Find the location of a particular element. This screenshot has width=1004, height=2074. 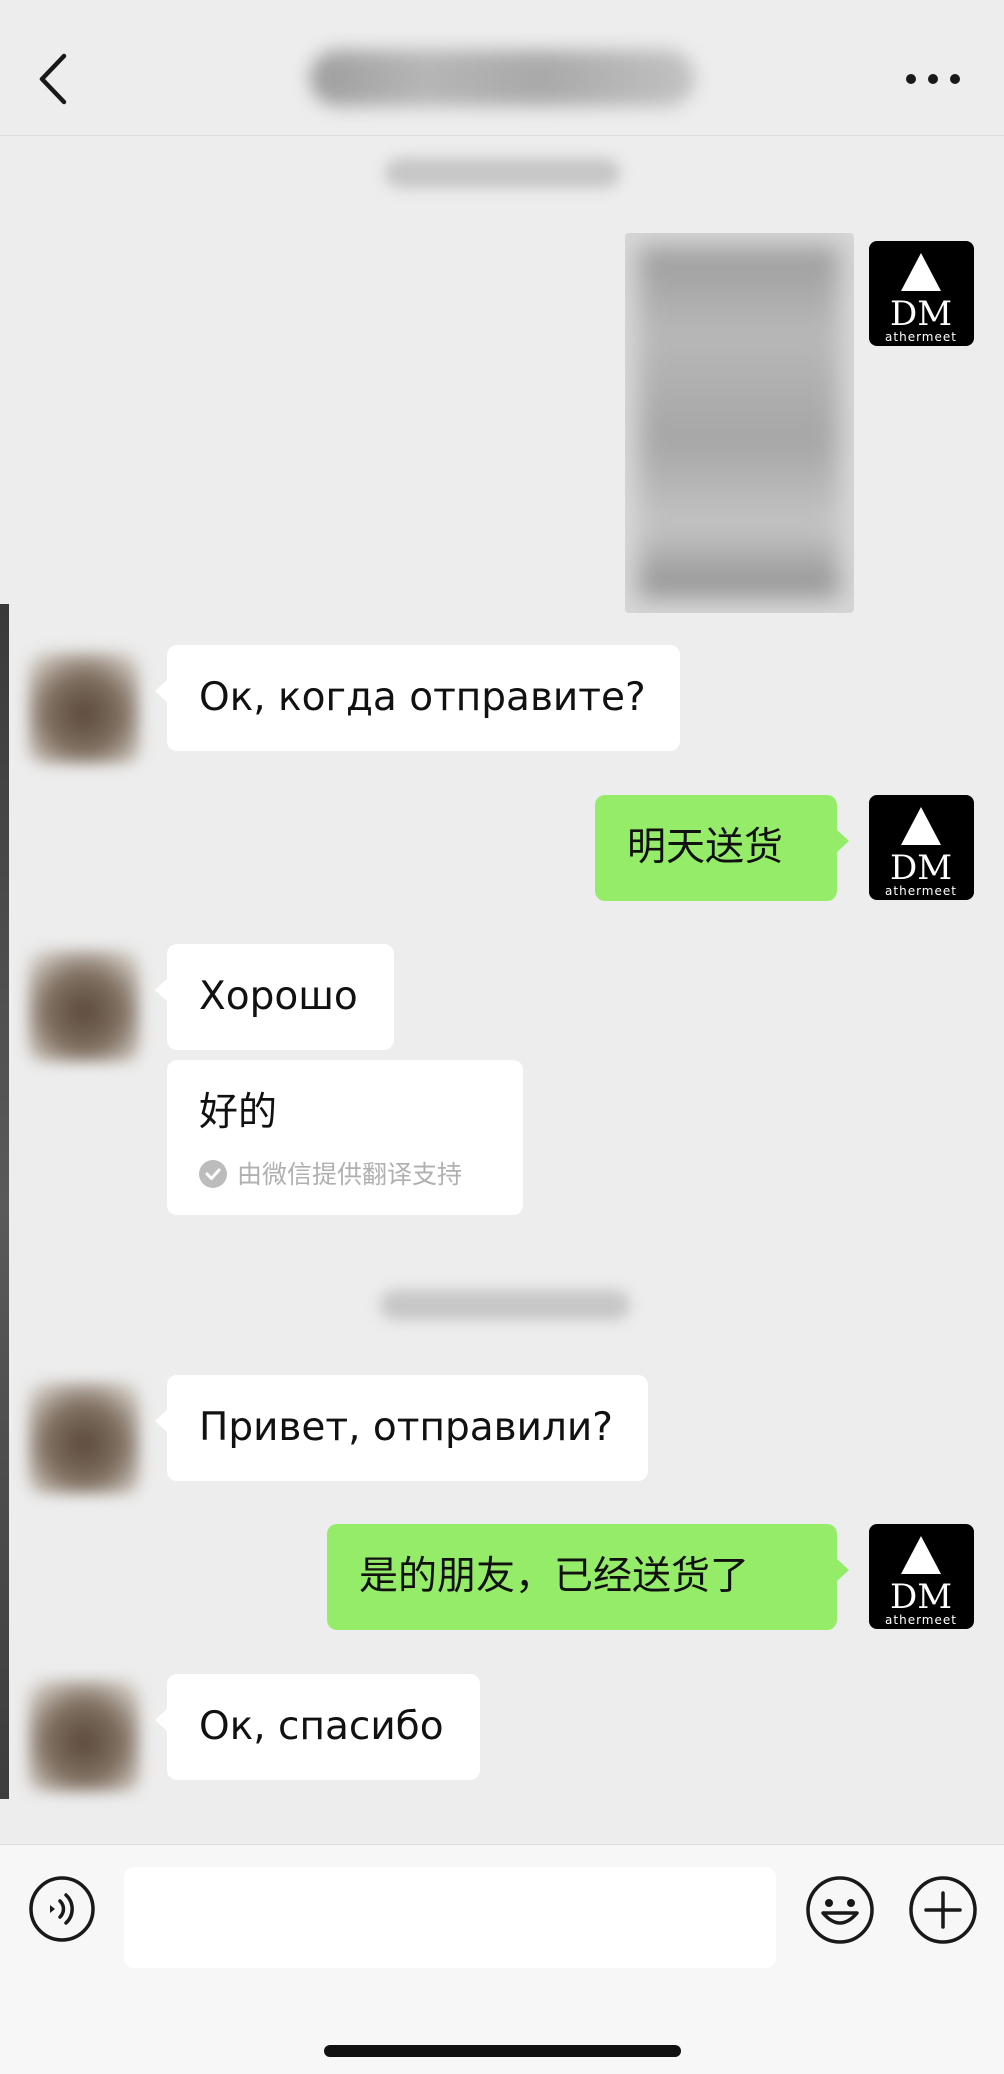

message-bubble: 是的朋友，已经送货了 is located at coordinates (588, 1577).